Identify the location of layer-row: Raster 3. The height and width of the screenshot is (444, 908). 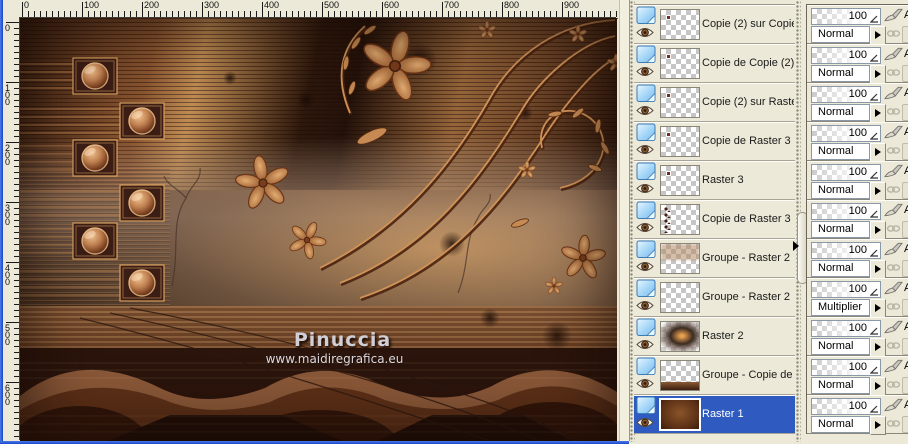
(714, 180).